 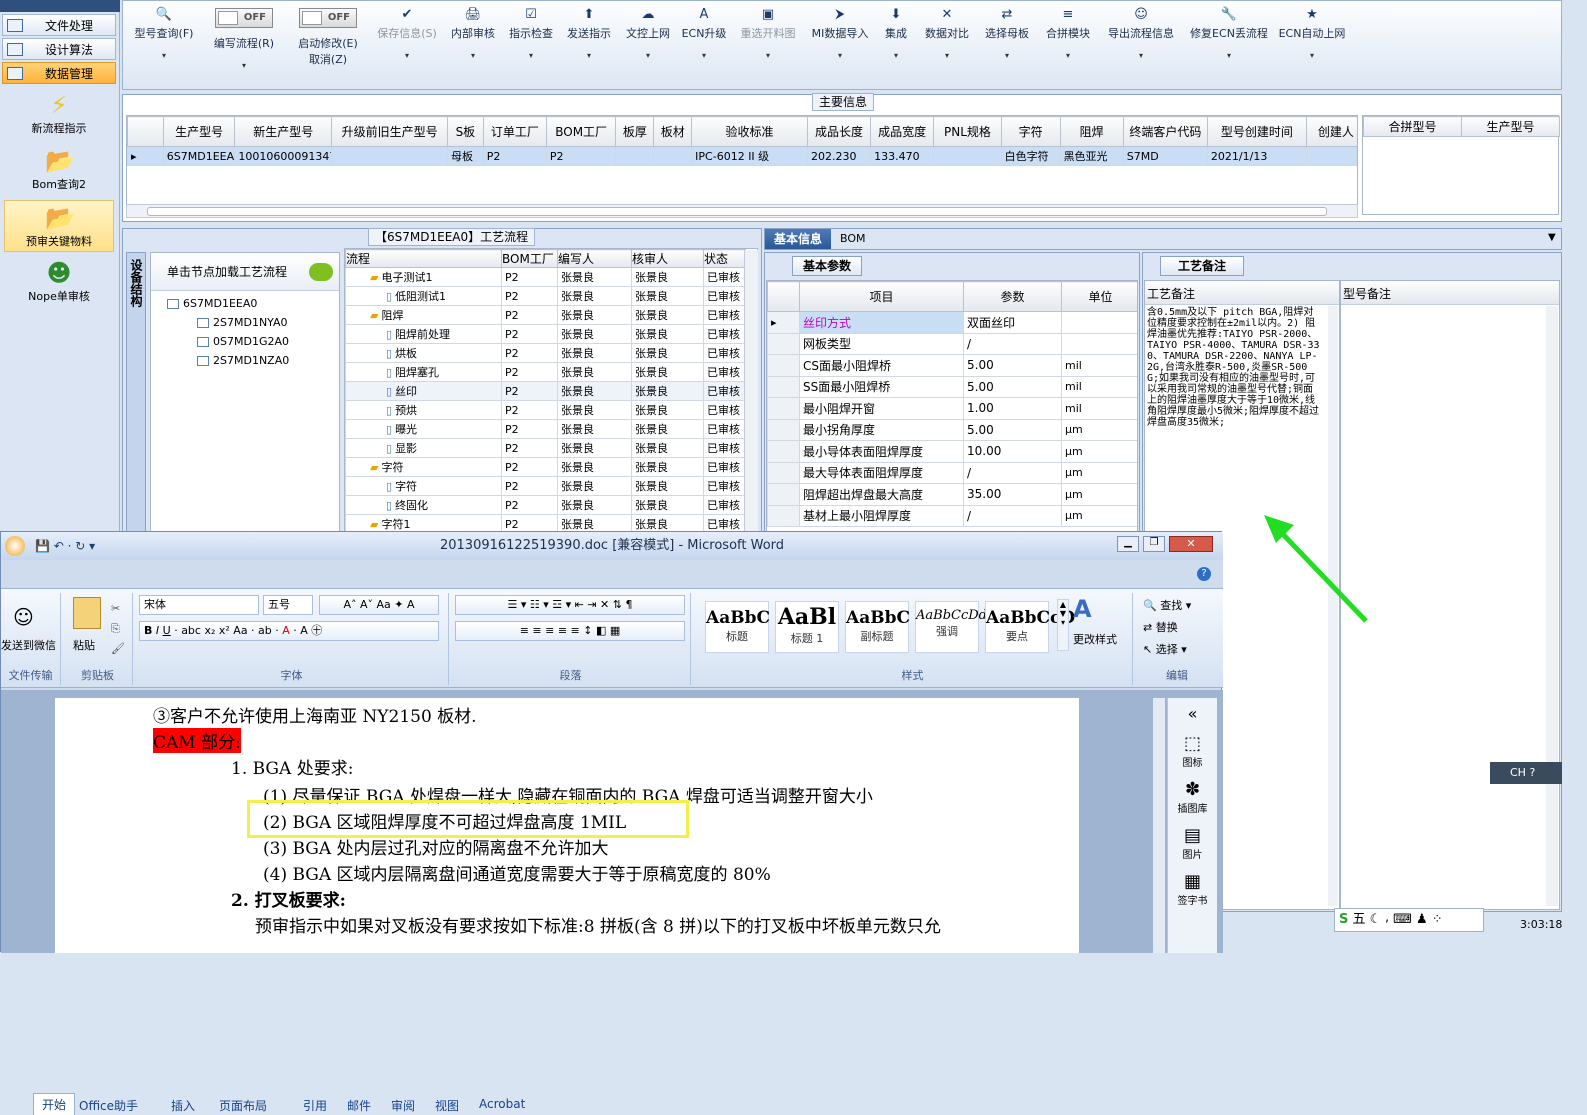 I want to click on table-row: ▯ 曝光 P2 张景良 张景良 已审核, so click(x=545, y=429).